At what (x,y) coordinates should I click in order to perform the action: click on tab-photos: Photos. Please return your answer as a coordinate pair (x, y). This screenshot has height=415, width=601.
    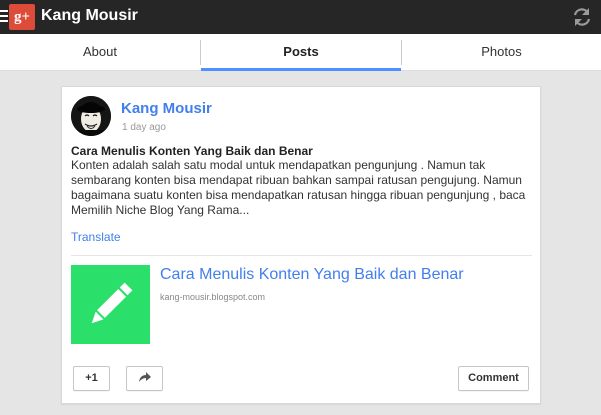
    Looking at the image, I should click on (501, 52).